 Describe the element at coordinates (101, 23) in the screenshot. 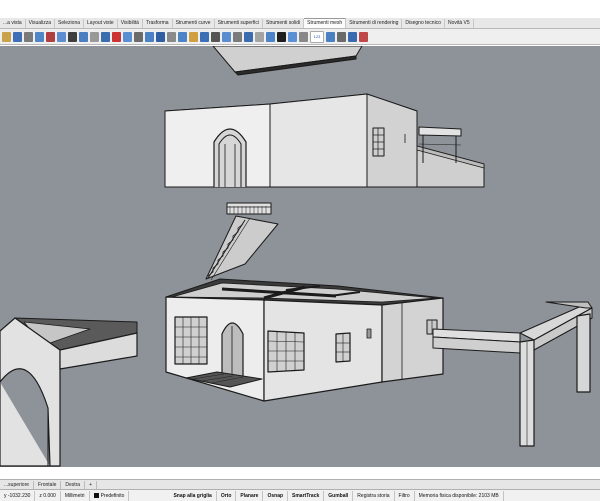

I see `tab-layout-viste: Layout viste` at that location.